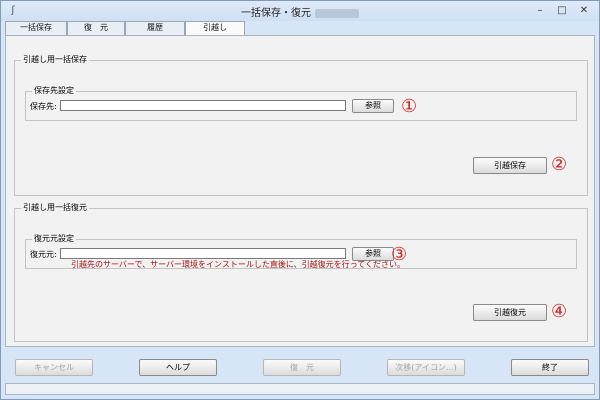 This screenshot has width=600, height=400. I want to click on restore-source-label: 復元元:, so click(43, 254).